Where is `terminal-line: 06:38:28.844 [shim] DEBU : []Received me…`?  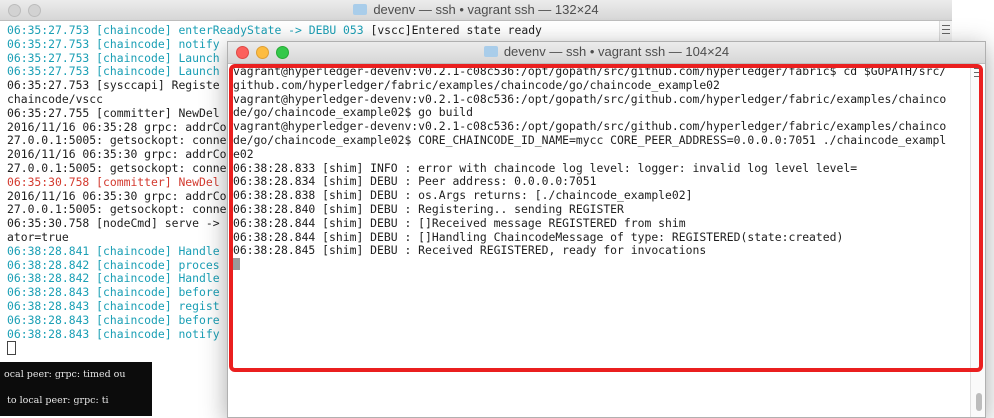
terminal-line: 06:38:28.844 [shim] DEBU : []Received me… is located at coordinates (459, 222).